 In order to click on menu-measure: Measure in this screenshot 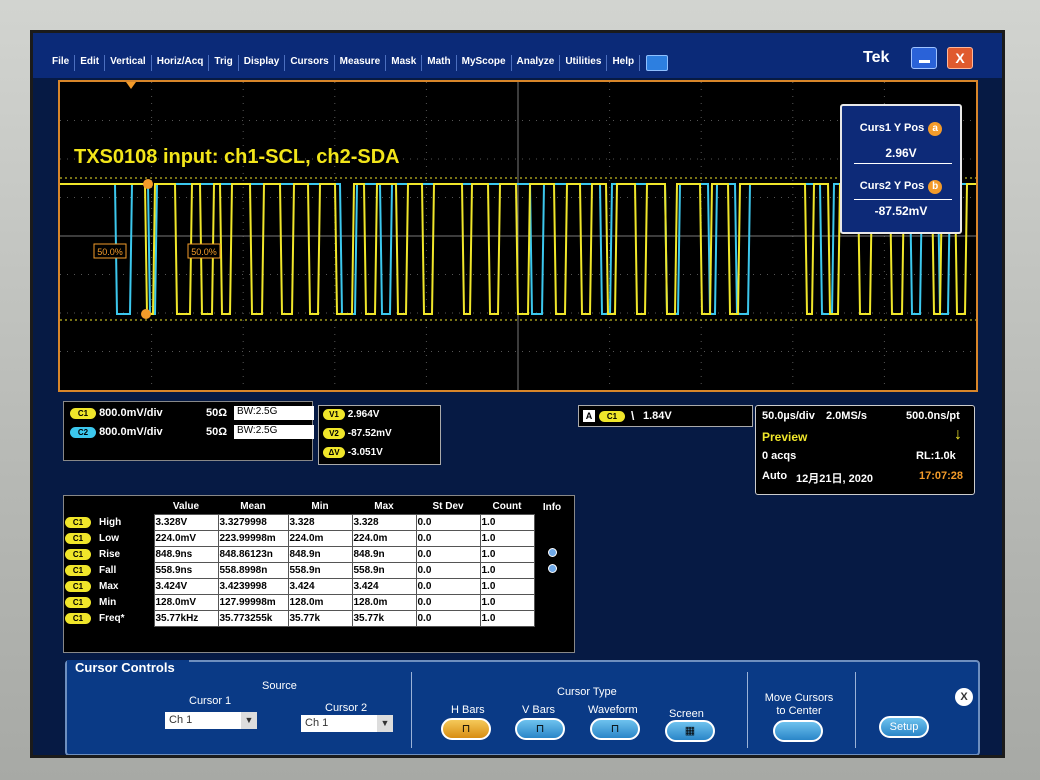, I will do `click(361, 63)`.